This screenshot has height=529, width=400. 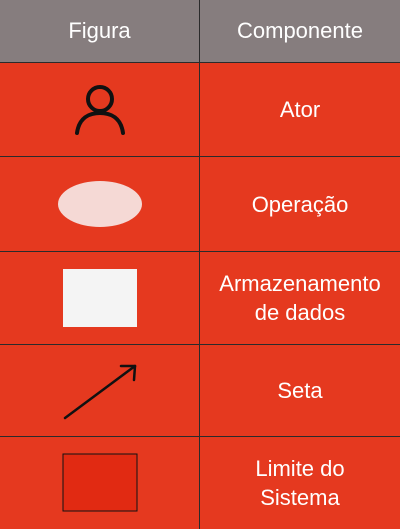 I want to click on figura-cell-seta, so click(x=100, y=391).